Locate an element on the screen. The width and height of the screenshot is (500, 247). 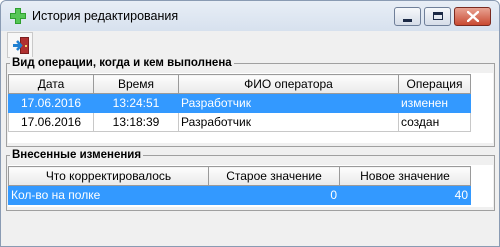
maximize-button is located at coordinates (437, 16).